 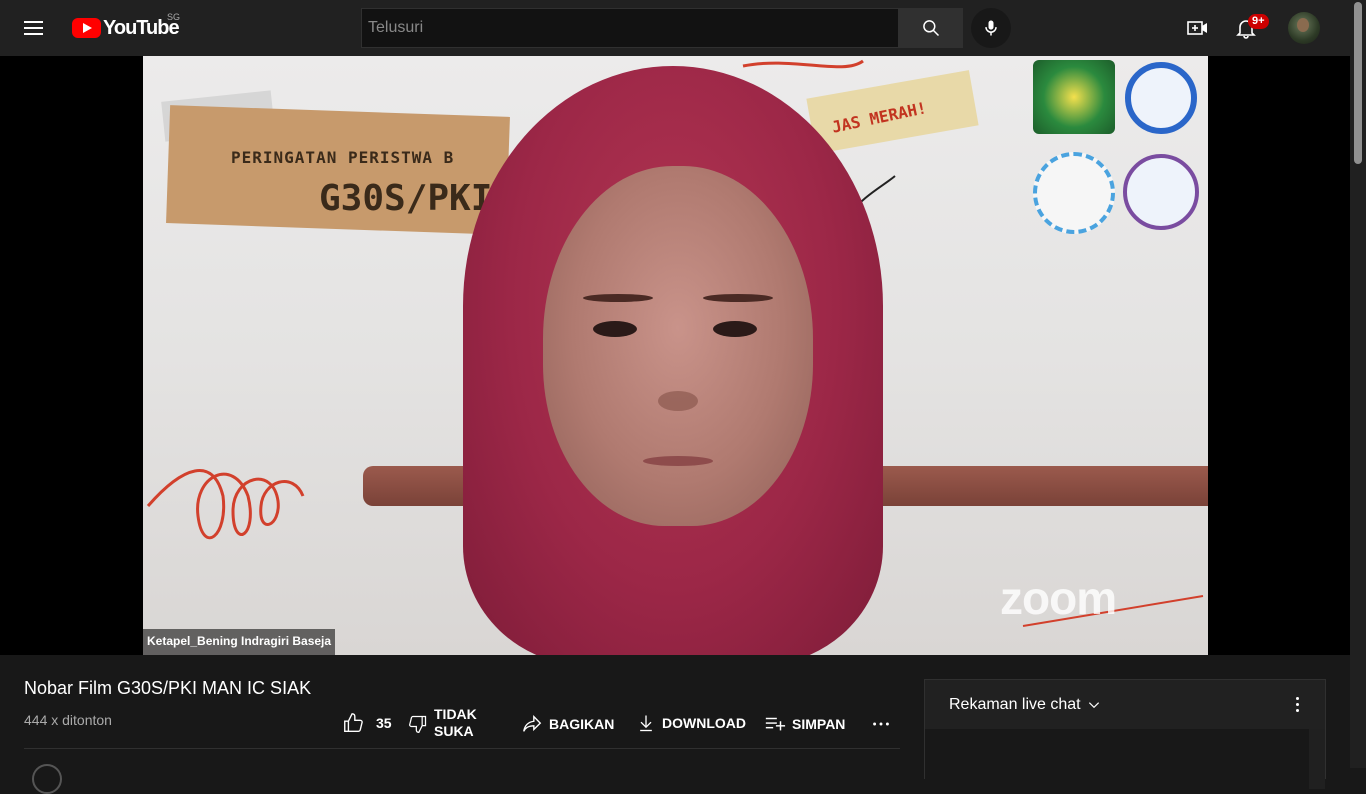 I want to click on live-chat-panel: Rekaman live chat, so click(x=1125, y=734).